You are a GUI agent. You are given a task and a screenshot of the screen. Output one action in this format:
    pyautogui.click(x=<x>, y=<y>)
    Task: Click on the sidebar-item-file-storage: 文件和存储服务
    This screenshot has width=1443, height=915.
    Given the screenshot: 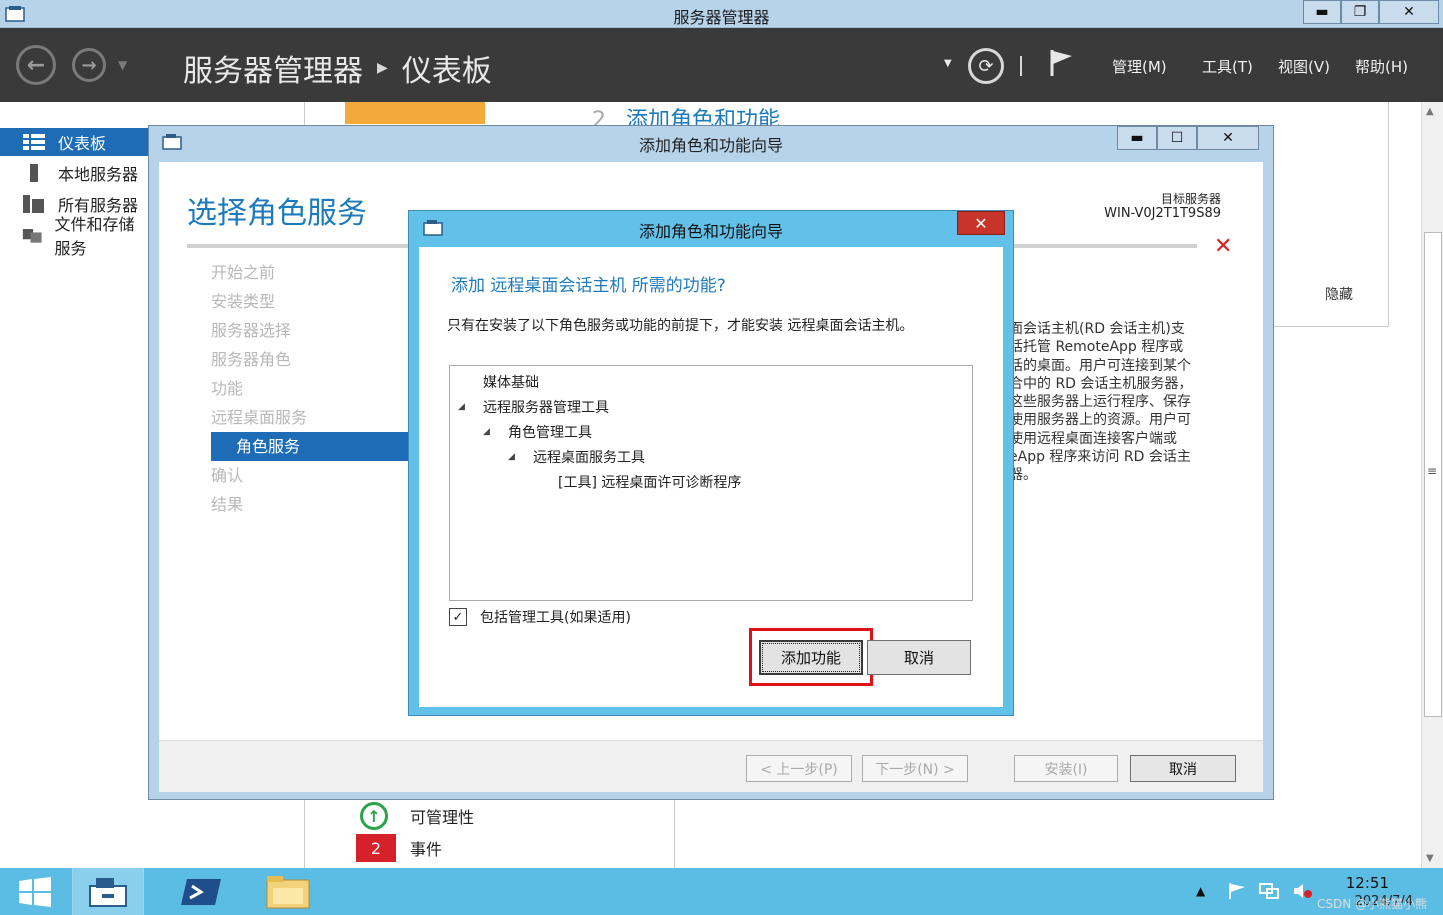 What is the action you would take?
    pyautogui.click(x=75, y=236)
    